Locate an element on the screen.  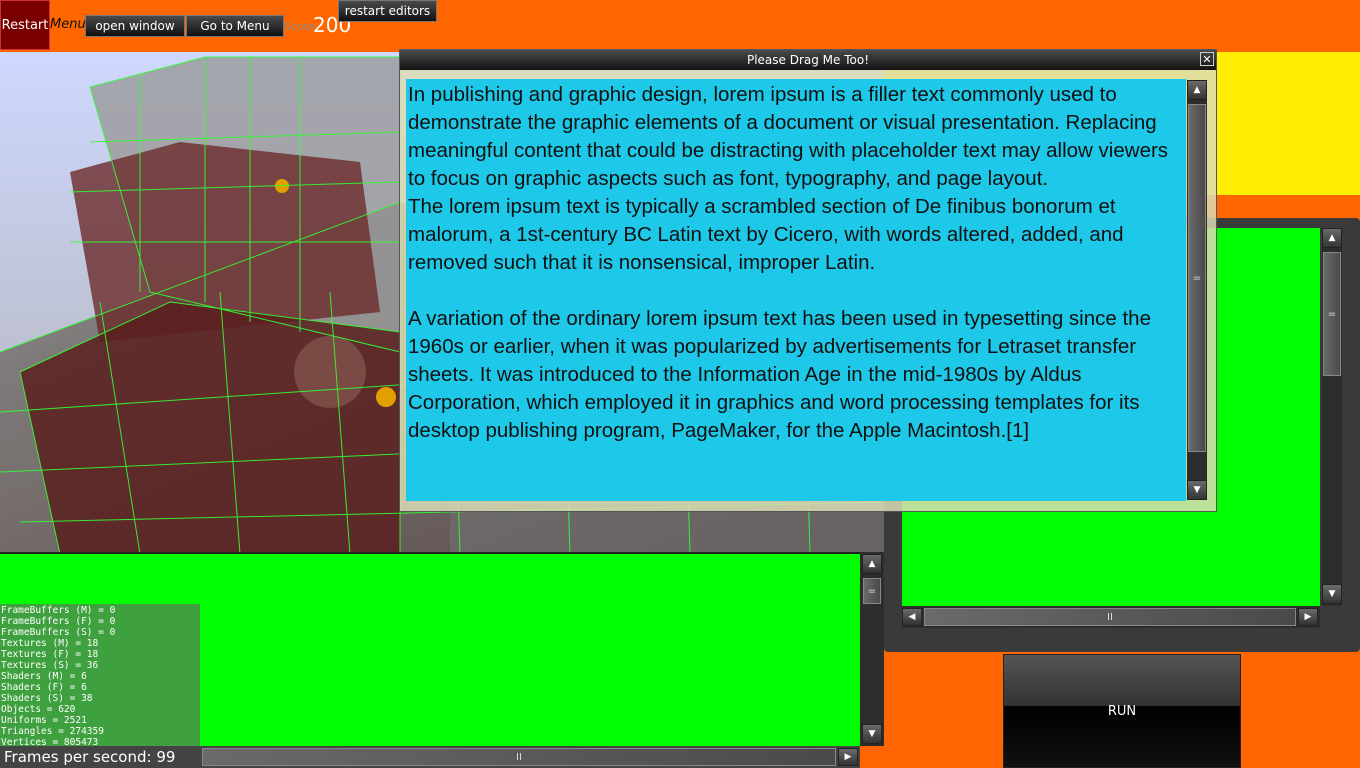
stats-line: Objects = 620 is located at coordinates (38, 709).